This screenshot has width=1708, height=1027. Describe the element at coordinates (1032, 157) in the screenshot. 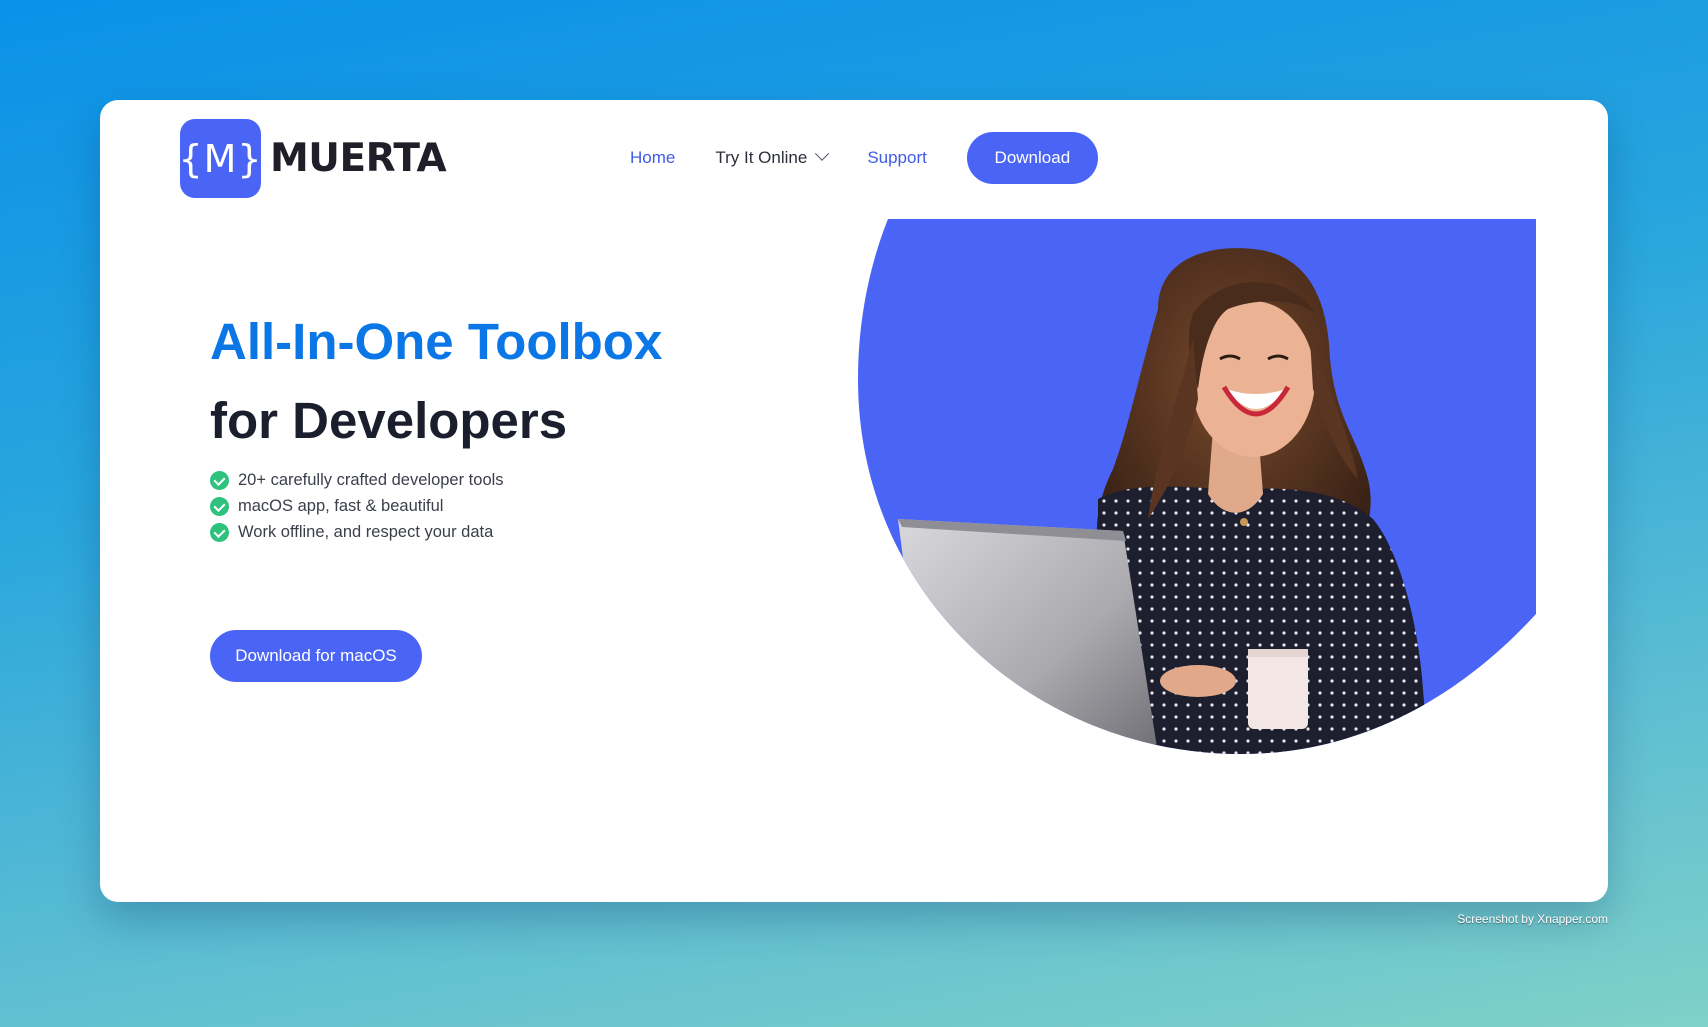

I see `download-button: Download` at that location.